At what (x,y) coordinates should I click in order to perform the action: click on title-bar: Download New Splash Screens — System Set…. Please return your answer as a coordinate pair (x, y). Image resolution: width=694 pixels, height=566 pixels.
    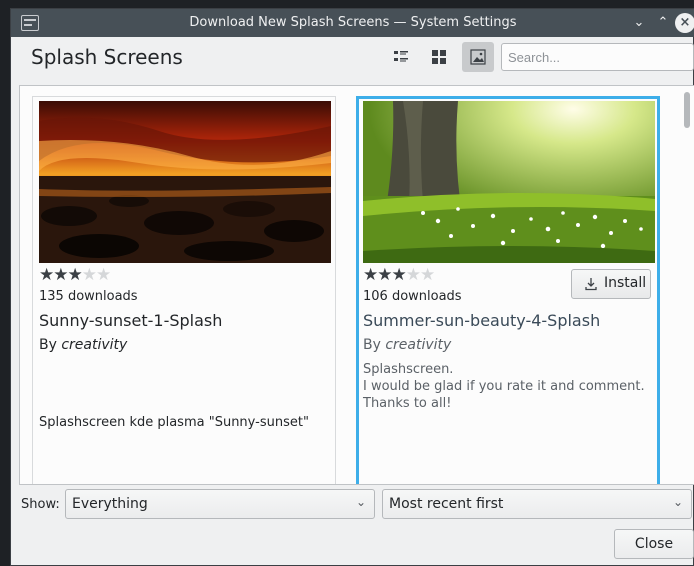
    Looking at the image, I should click on (352, 23).